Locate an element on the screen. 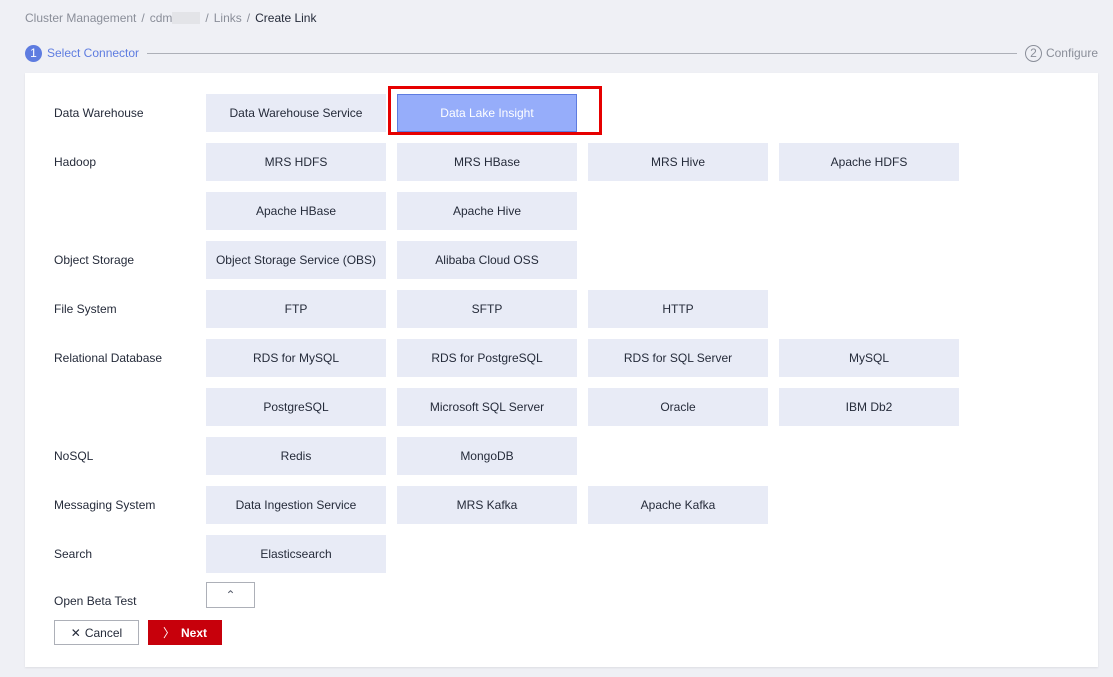  connector-button: Data Ingestion Service is located at coordinates (296, 505).